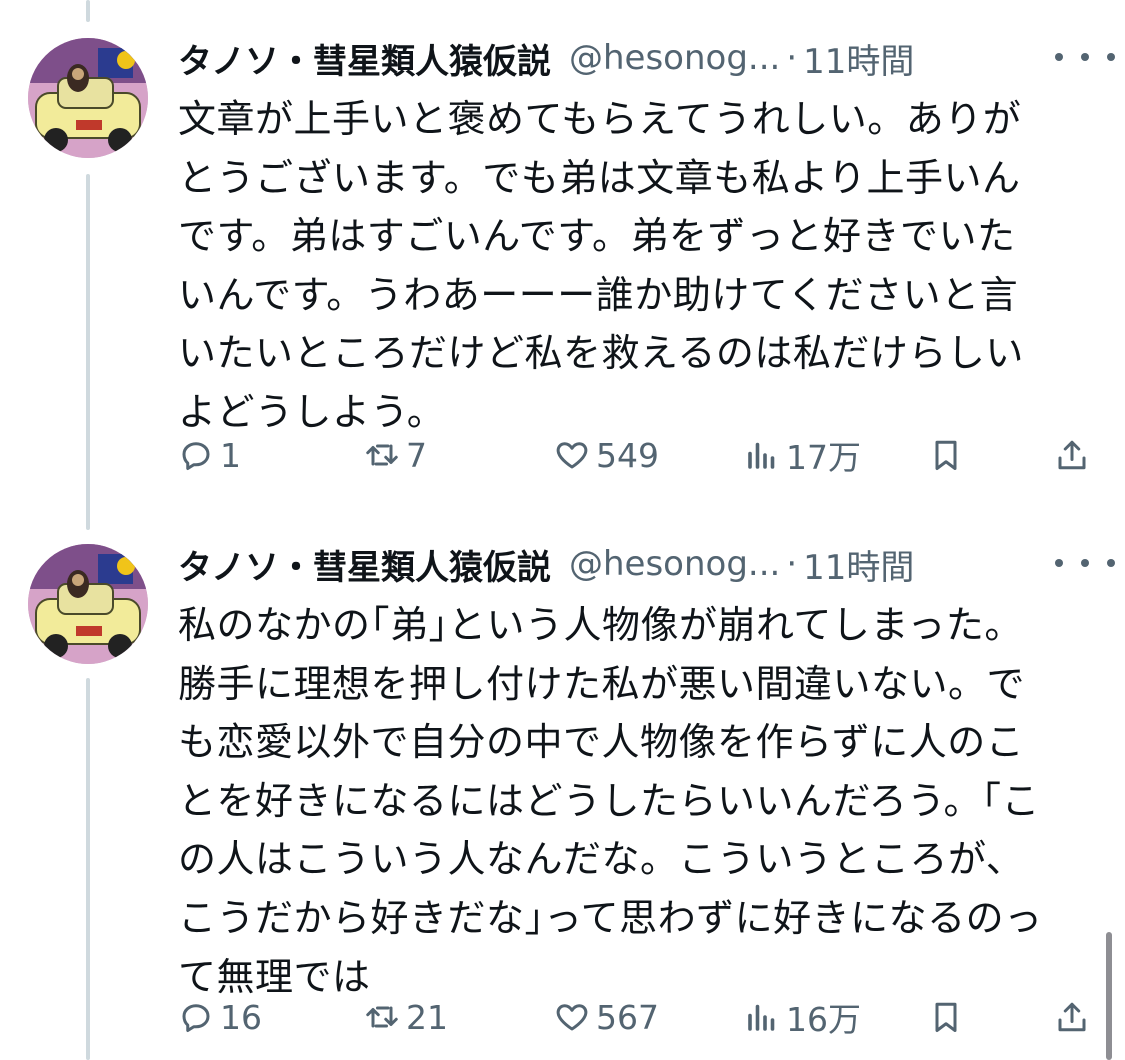 The height and width of the screenshot is (1060, 1125). I want to click on retweet-button: 21, so click(406, 1017).